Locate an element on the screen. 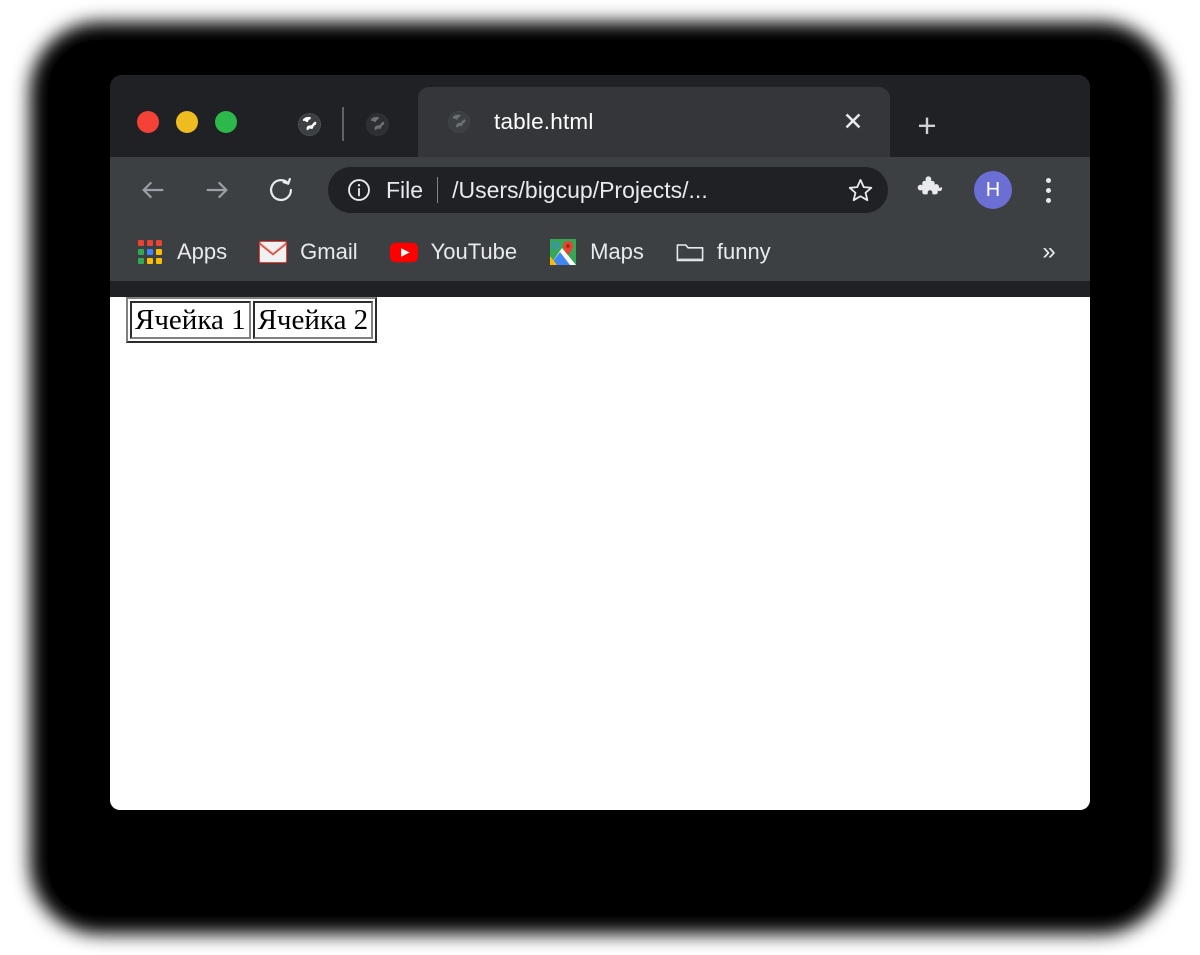 Image resolution: width=1200 pixels, height=955 pixels. toolbar-right-actions: H is located at coordinates (987, 190).